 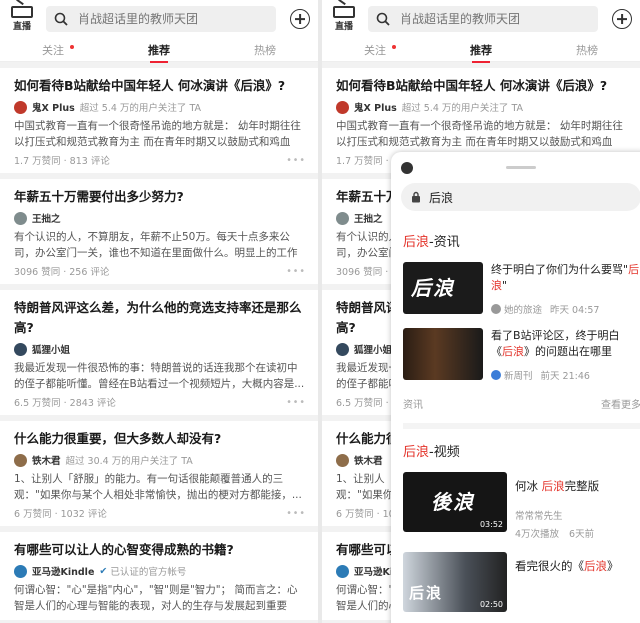 I want to click on video-title-text: 完整版, so click(x=582, y=486).